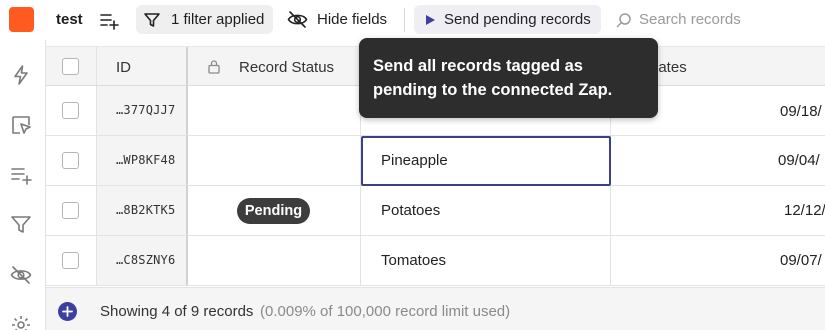 This screenshot has height=330, width=825. I want to click on app-logo, so click(21, 19).